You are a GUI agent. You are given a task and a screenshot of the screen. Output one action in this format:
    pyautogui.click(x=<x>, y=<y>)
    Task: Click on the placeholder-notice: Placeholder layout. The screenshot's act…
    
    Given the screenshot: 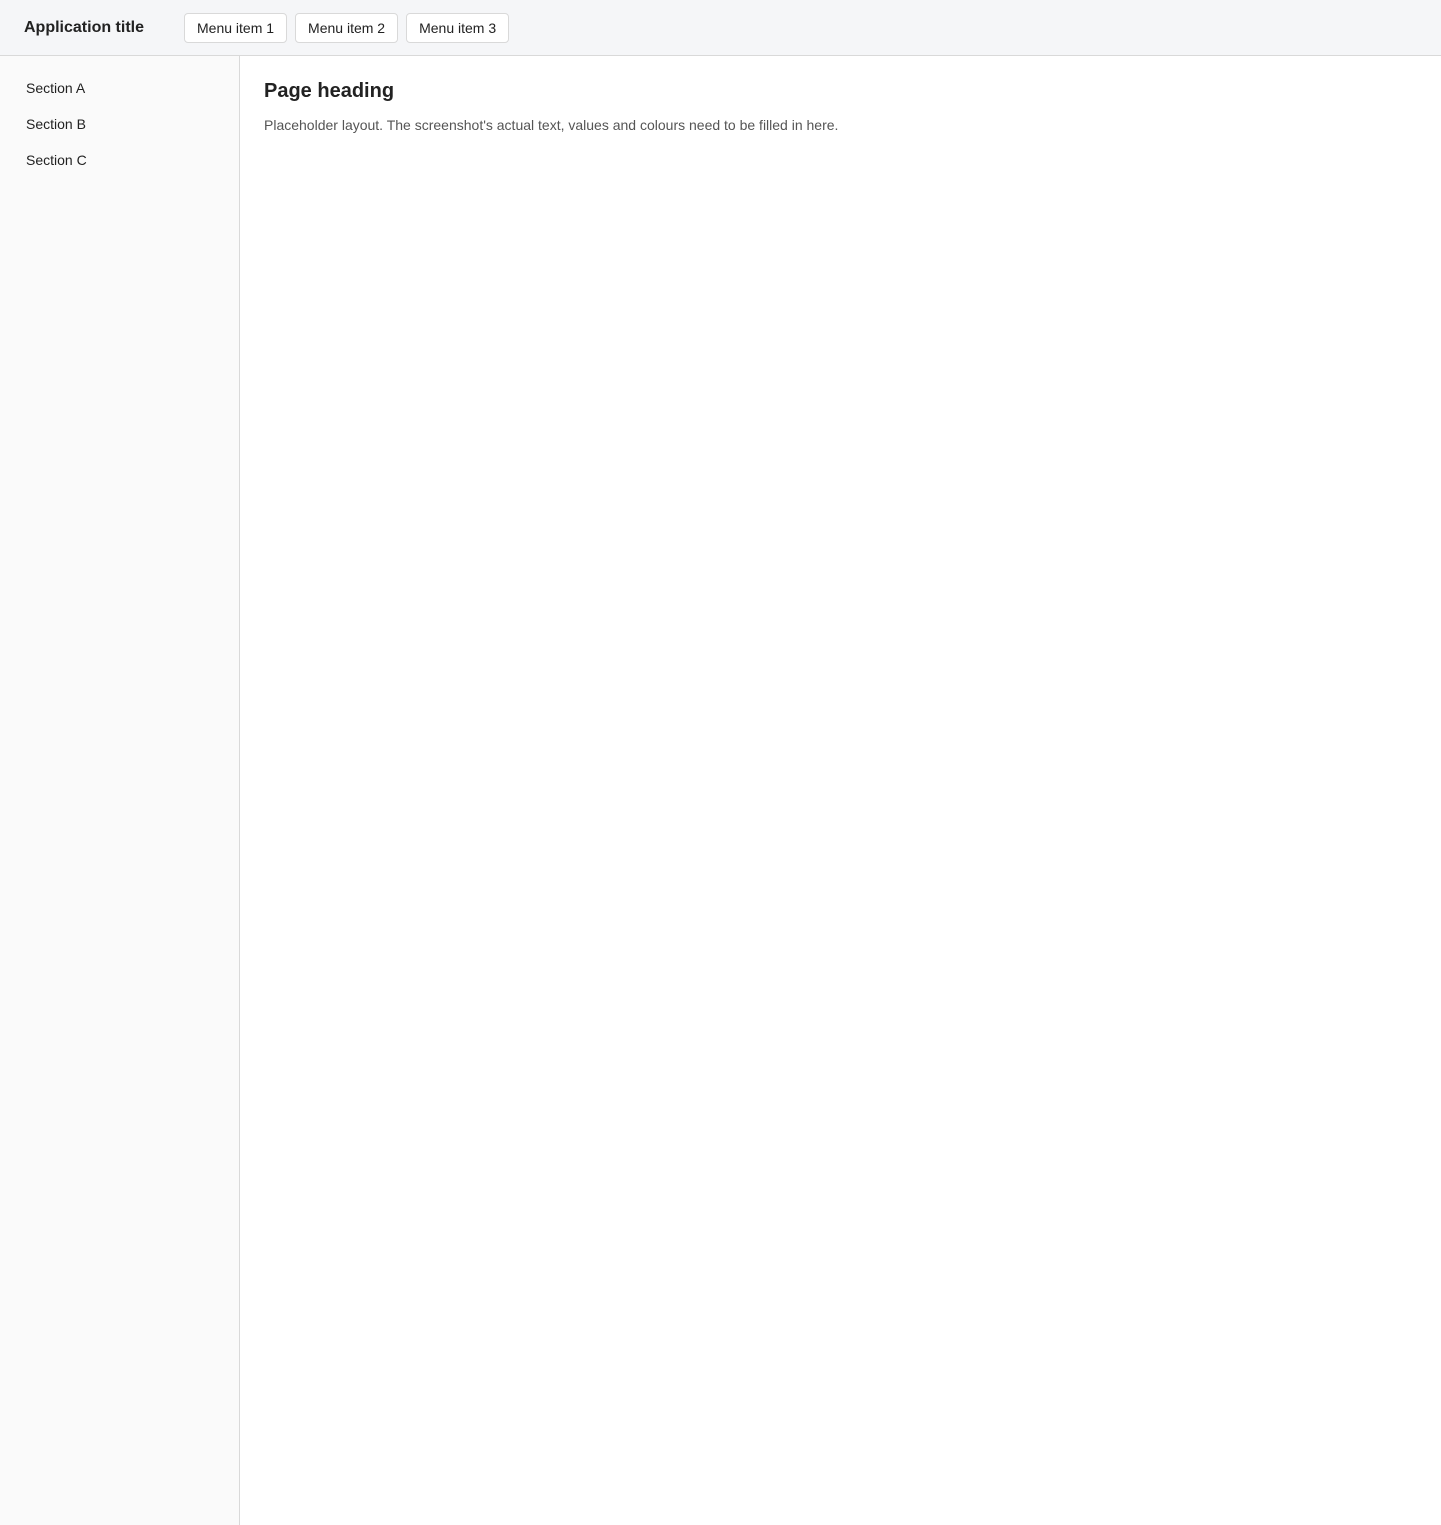 What is the action you would take?
    pyautogui.click(x=551, y=125)
    